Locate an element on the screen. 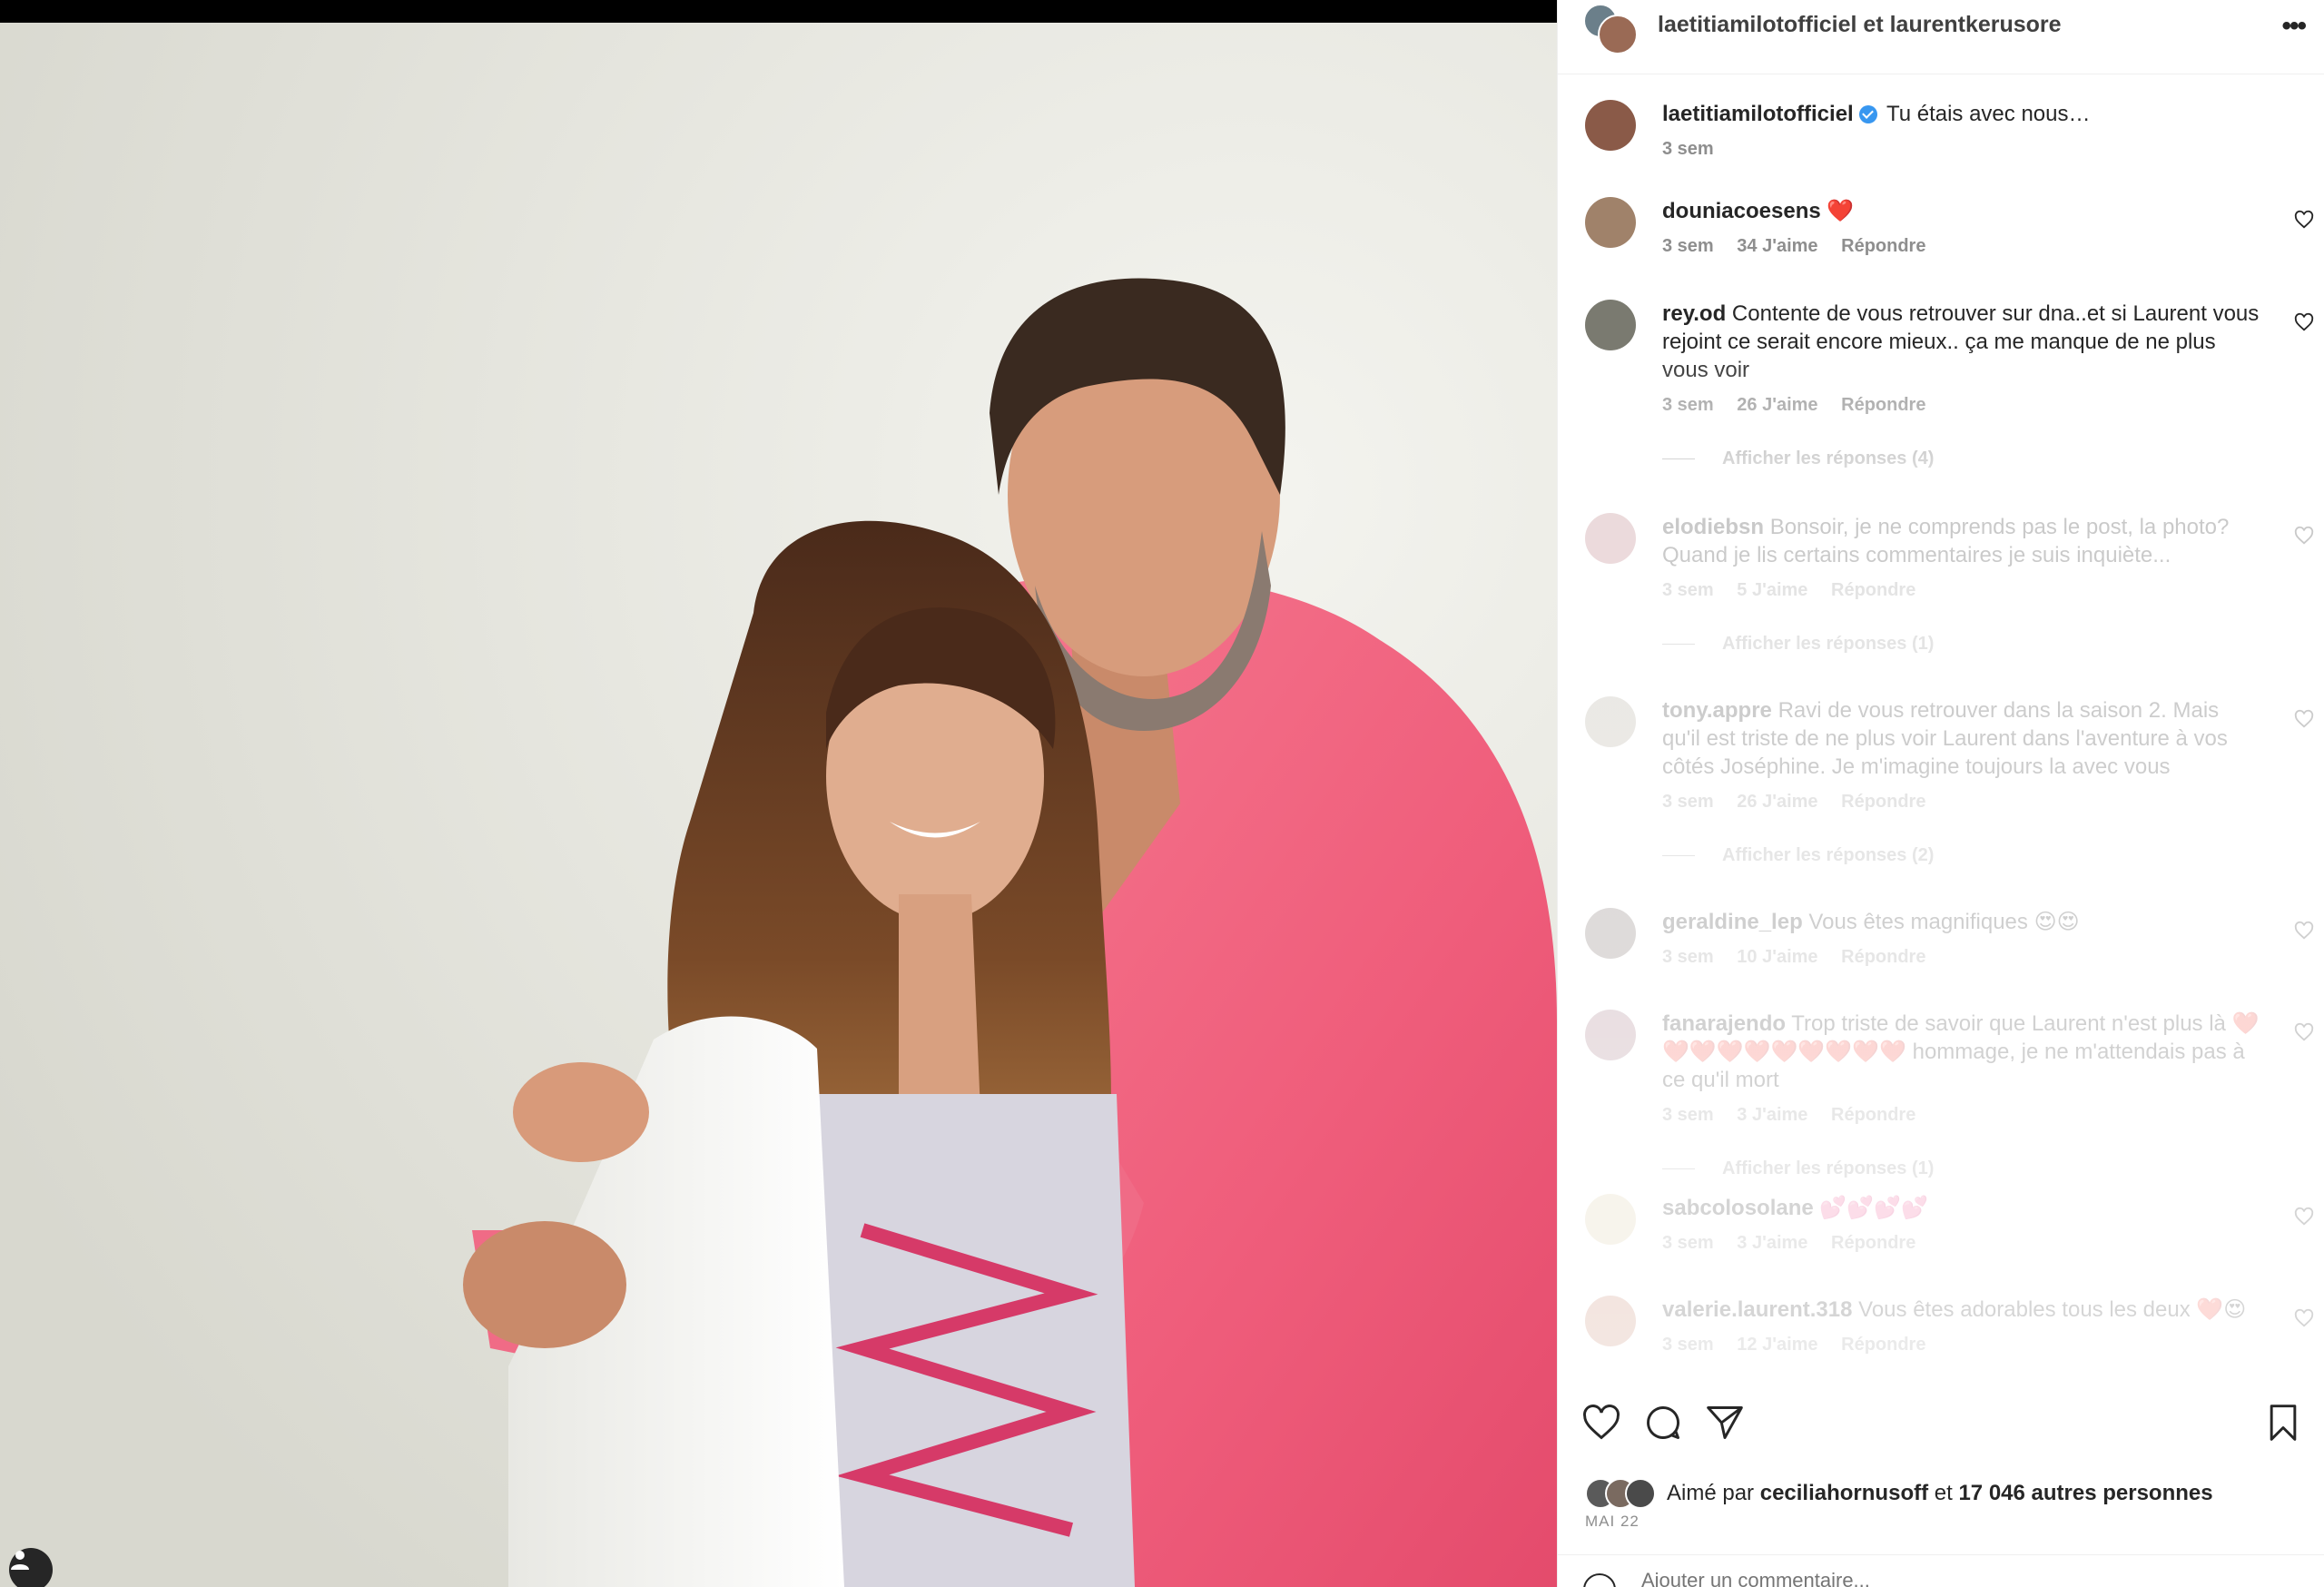 Image resolution: width=2324 pixels, height=1587 pixels. header-avatars is located at coordinates (1610, 29).